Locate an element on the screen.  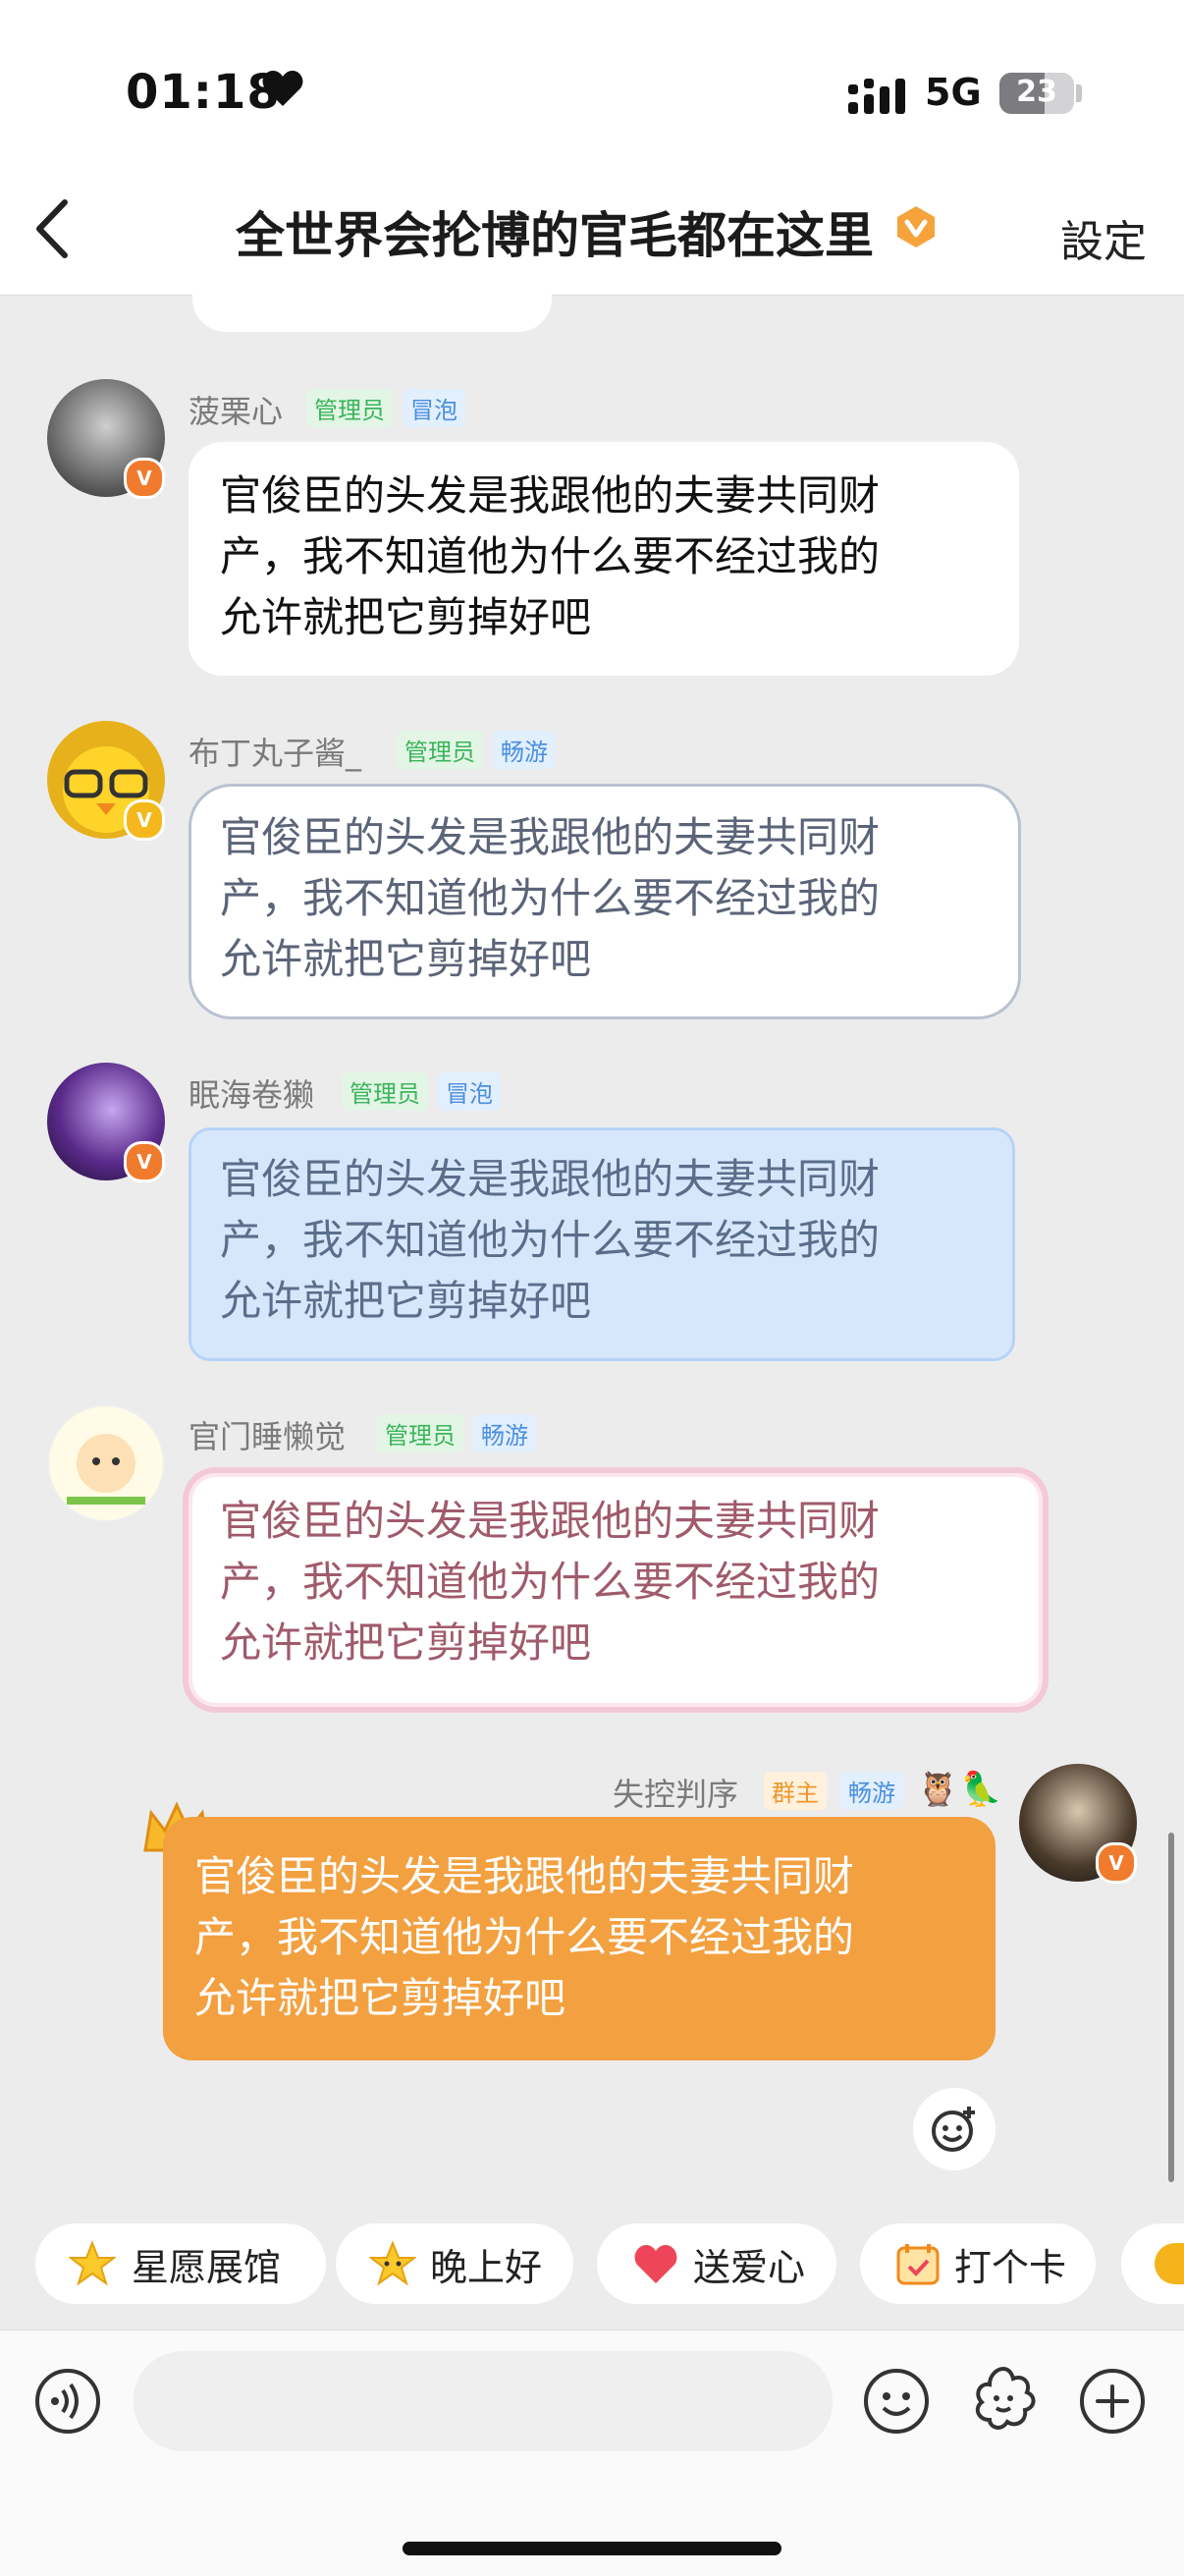
chip-label: 打个卡 is located at coordinates (1010, 2267).